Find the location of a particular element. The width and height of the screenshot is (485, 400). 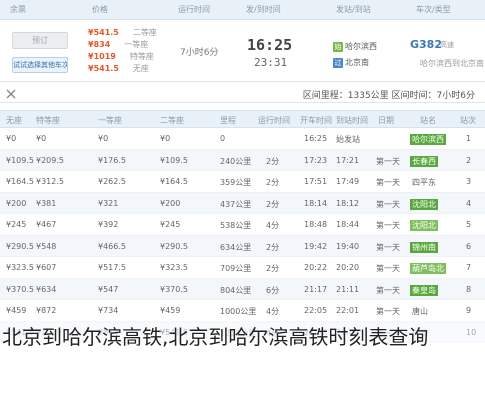

seat-type: 一等座 is located at coordinates (136, 44).